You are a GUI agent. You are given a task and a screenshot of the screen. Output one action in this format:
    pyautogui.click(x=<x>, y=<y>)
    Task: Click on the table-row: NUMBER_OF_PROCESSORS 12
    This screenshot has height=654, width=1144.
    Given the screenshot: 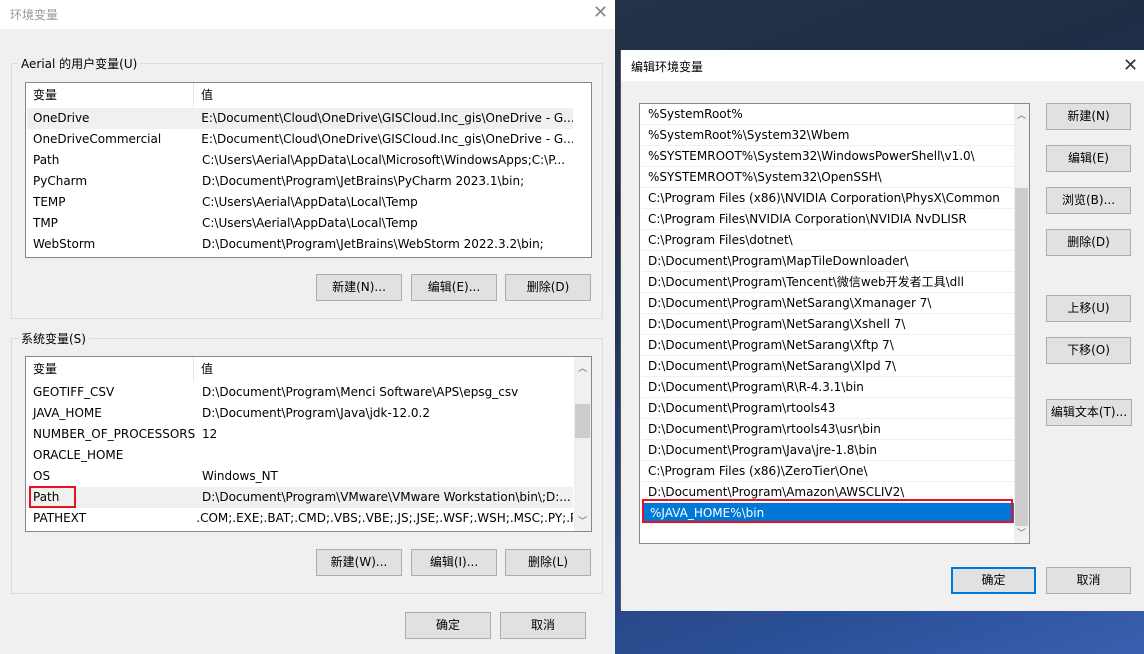 What is the action you would take?
    pyautogui.click(x=300, y=434)
    